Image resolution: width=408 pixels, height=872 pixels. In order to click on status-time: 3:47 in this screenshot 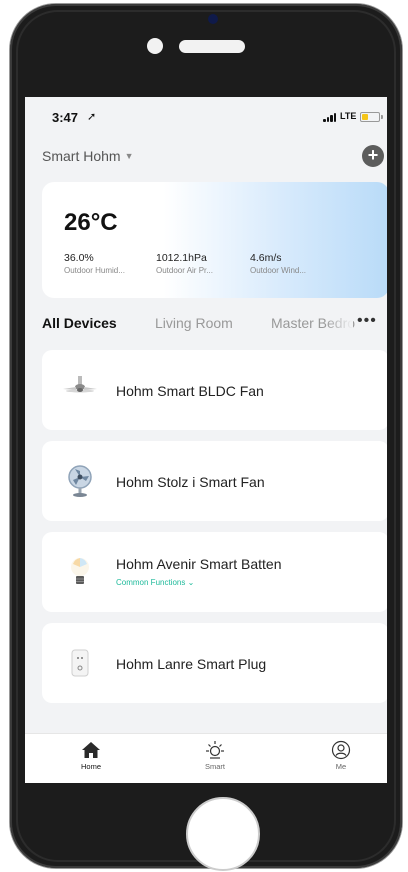, I will do `click(65, 117)`.